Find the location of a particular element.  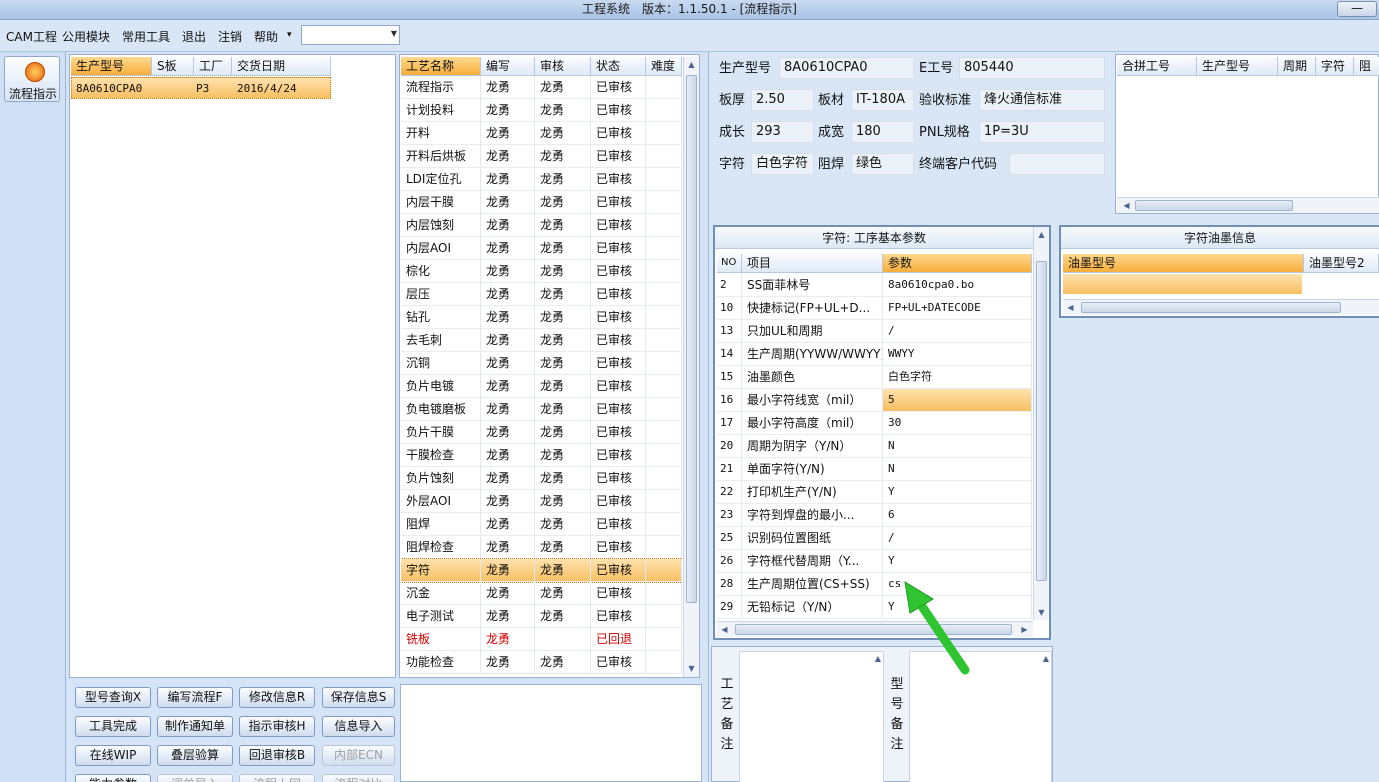

standard-field: 烽火通信标准 is located at coordinates (1042, 100).